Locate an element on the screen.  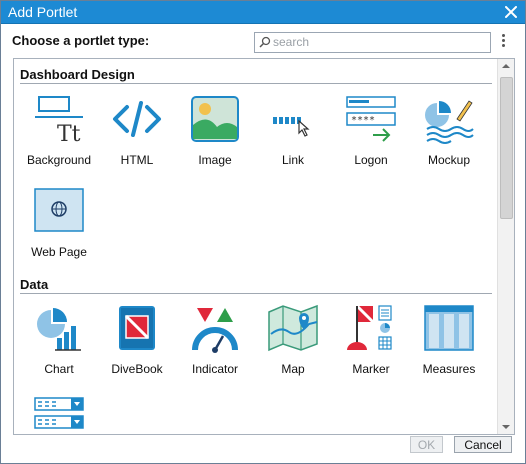
svg-text: Tt is located at coordinates (69, 133).